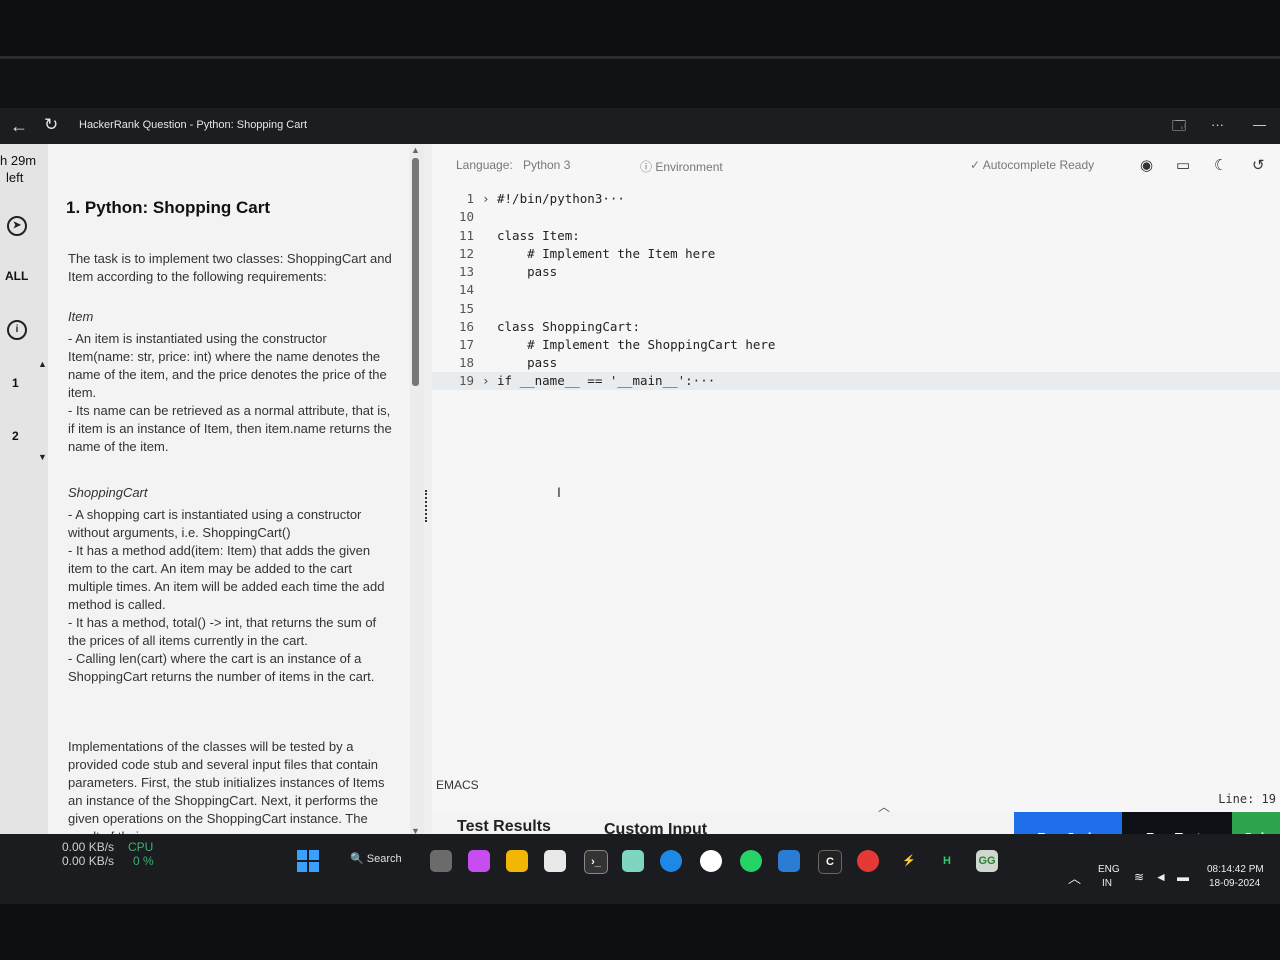 Image resolution: width=1280 pixels, height=960 pixels. Describe the element at coordinates (789, 861) in the screenshot. I see `vscode-icon` at that location.